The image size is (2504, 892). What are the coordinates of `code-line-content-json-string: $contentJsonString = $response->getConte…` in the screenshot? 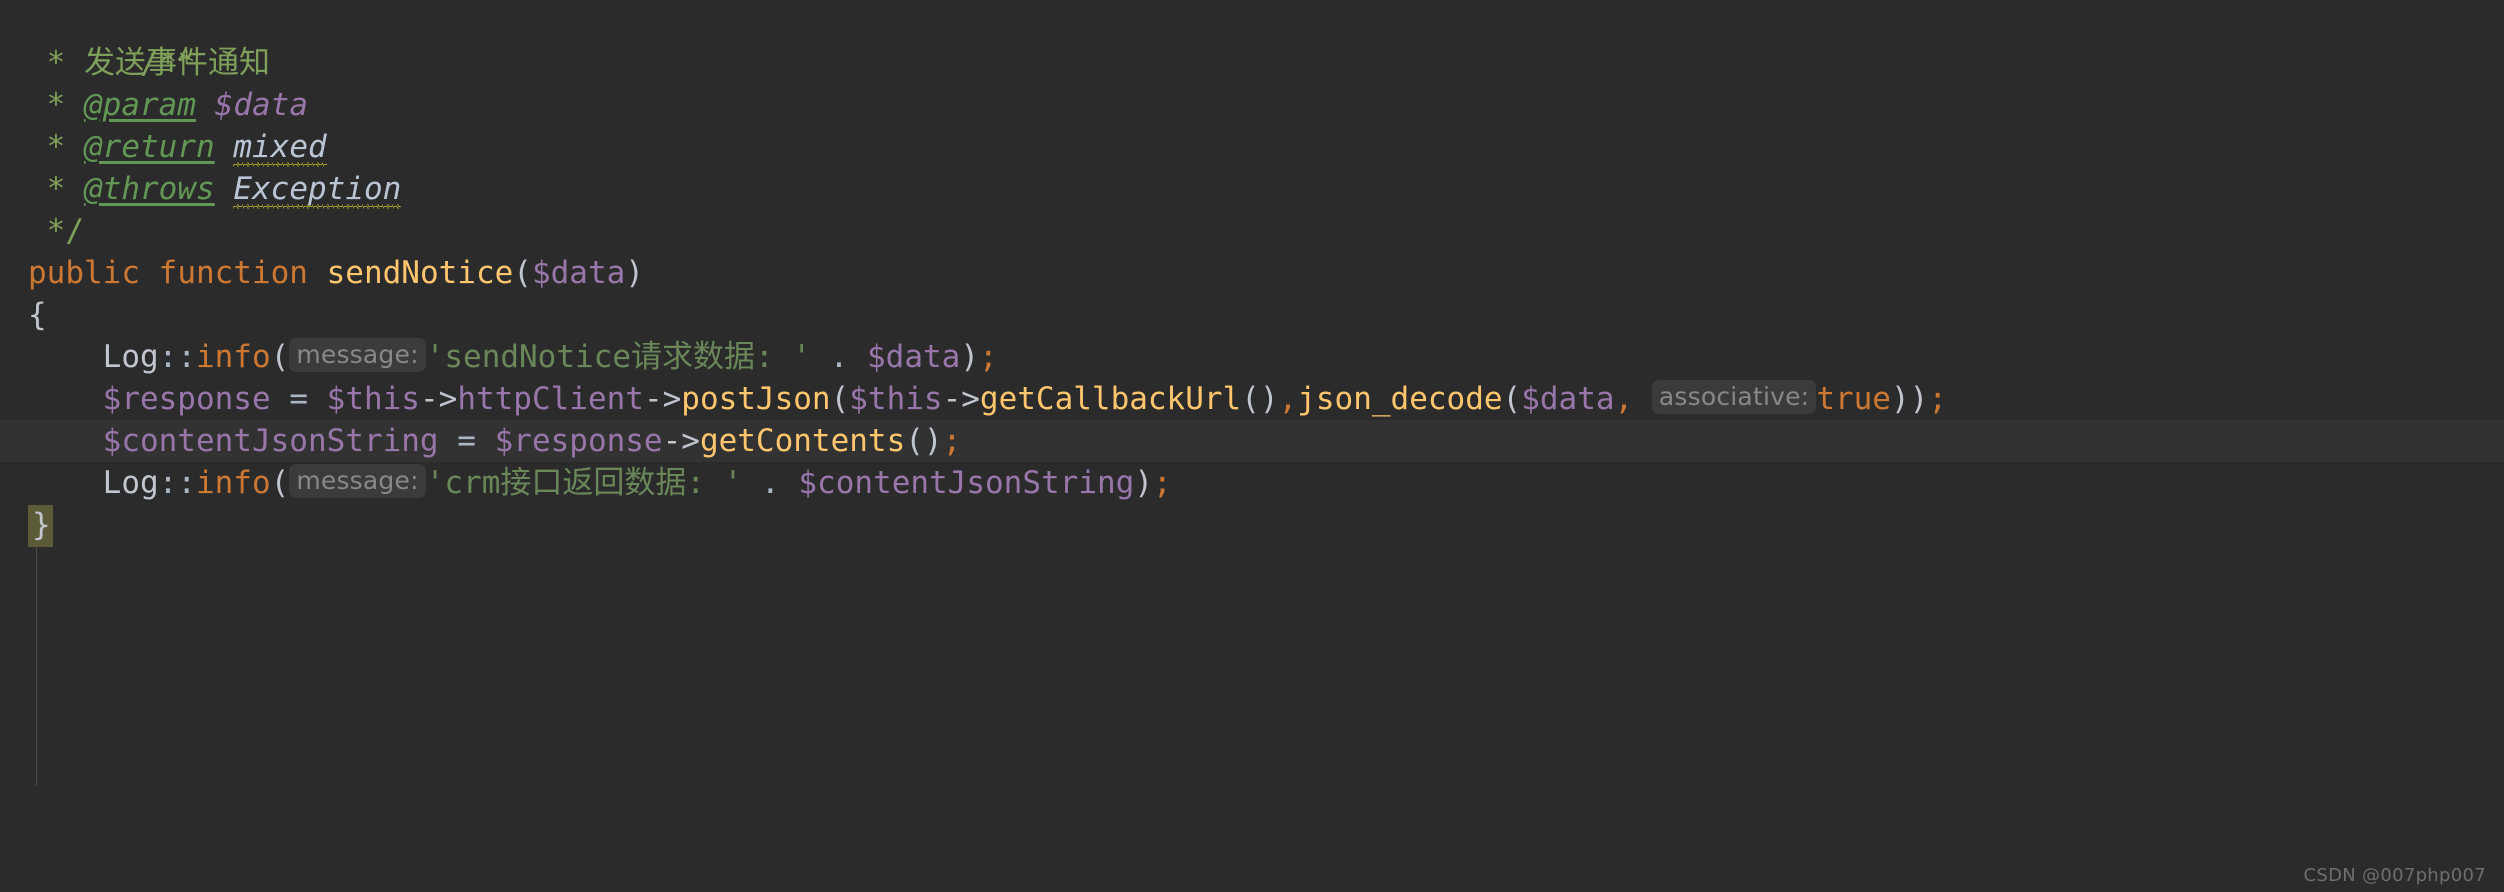 It's located at (1252, 441).